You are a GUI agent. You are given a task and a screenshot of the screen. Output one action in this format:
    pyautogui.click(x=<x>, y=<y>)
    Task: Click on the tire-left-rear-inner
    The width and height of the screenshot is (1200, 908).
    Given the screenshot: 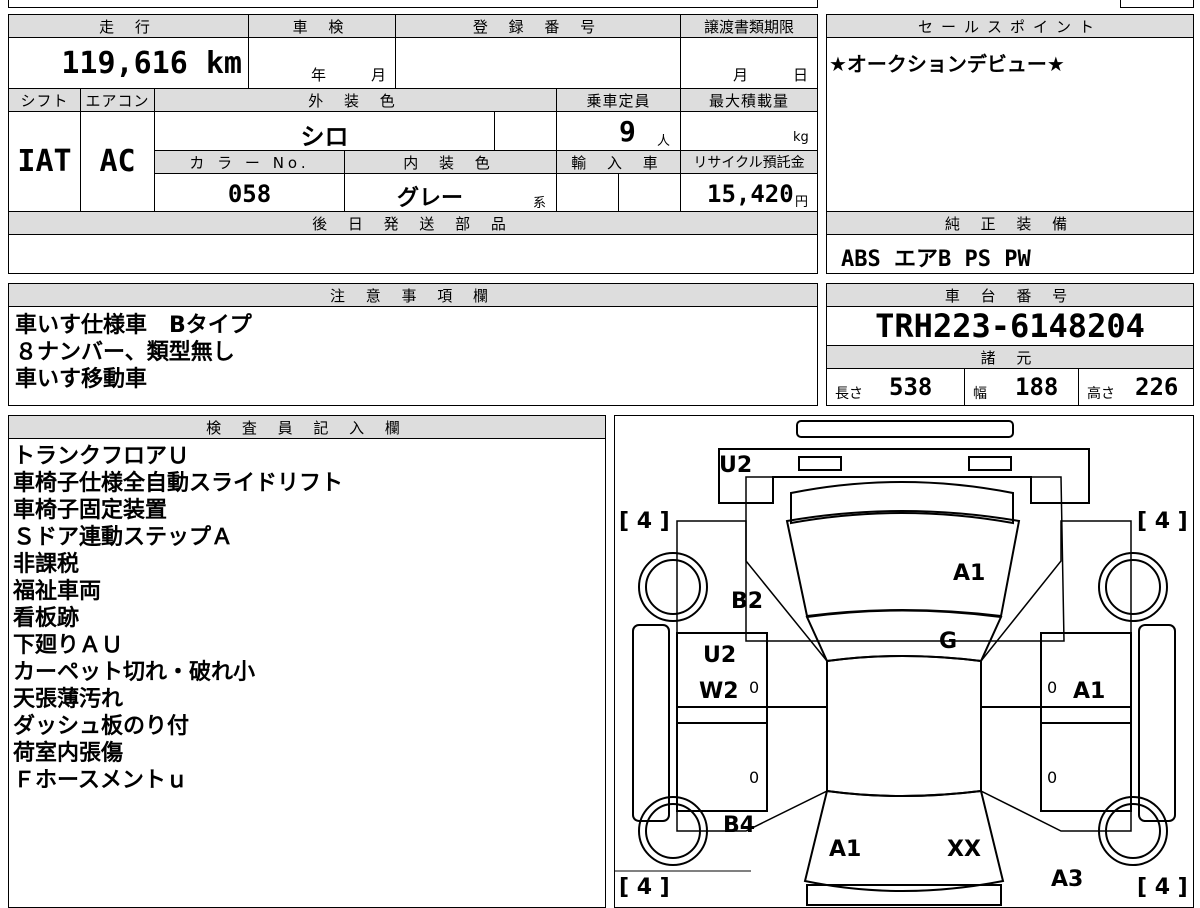 What is the action you would take?
    pyautogui.click(x=673, y=587)
    